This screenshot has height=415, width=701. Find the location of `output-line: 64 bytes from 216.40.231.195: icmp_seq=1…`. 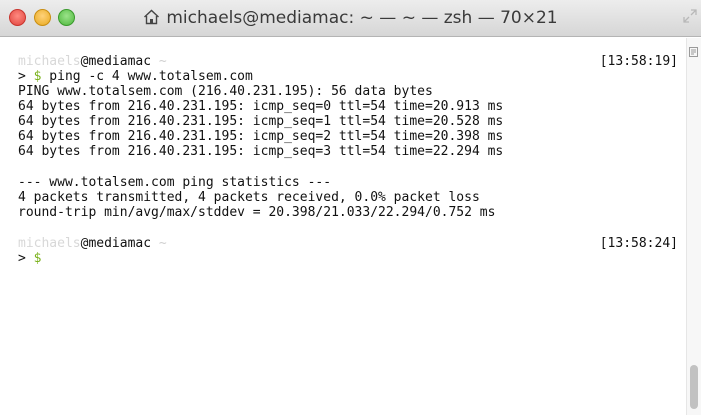

output-line: 64 bytes from 216.40.231.195: icmp_seq=1… is located at coordinates (261, 121).